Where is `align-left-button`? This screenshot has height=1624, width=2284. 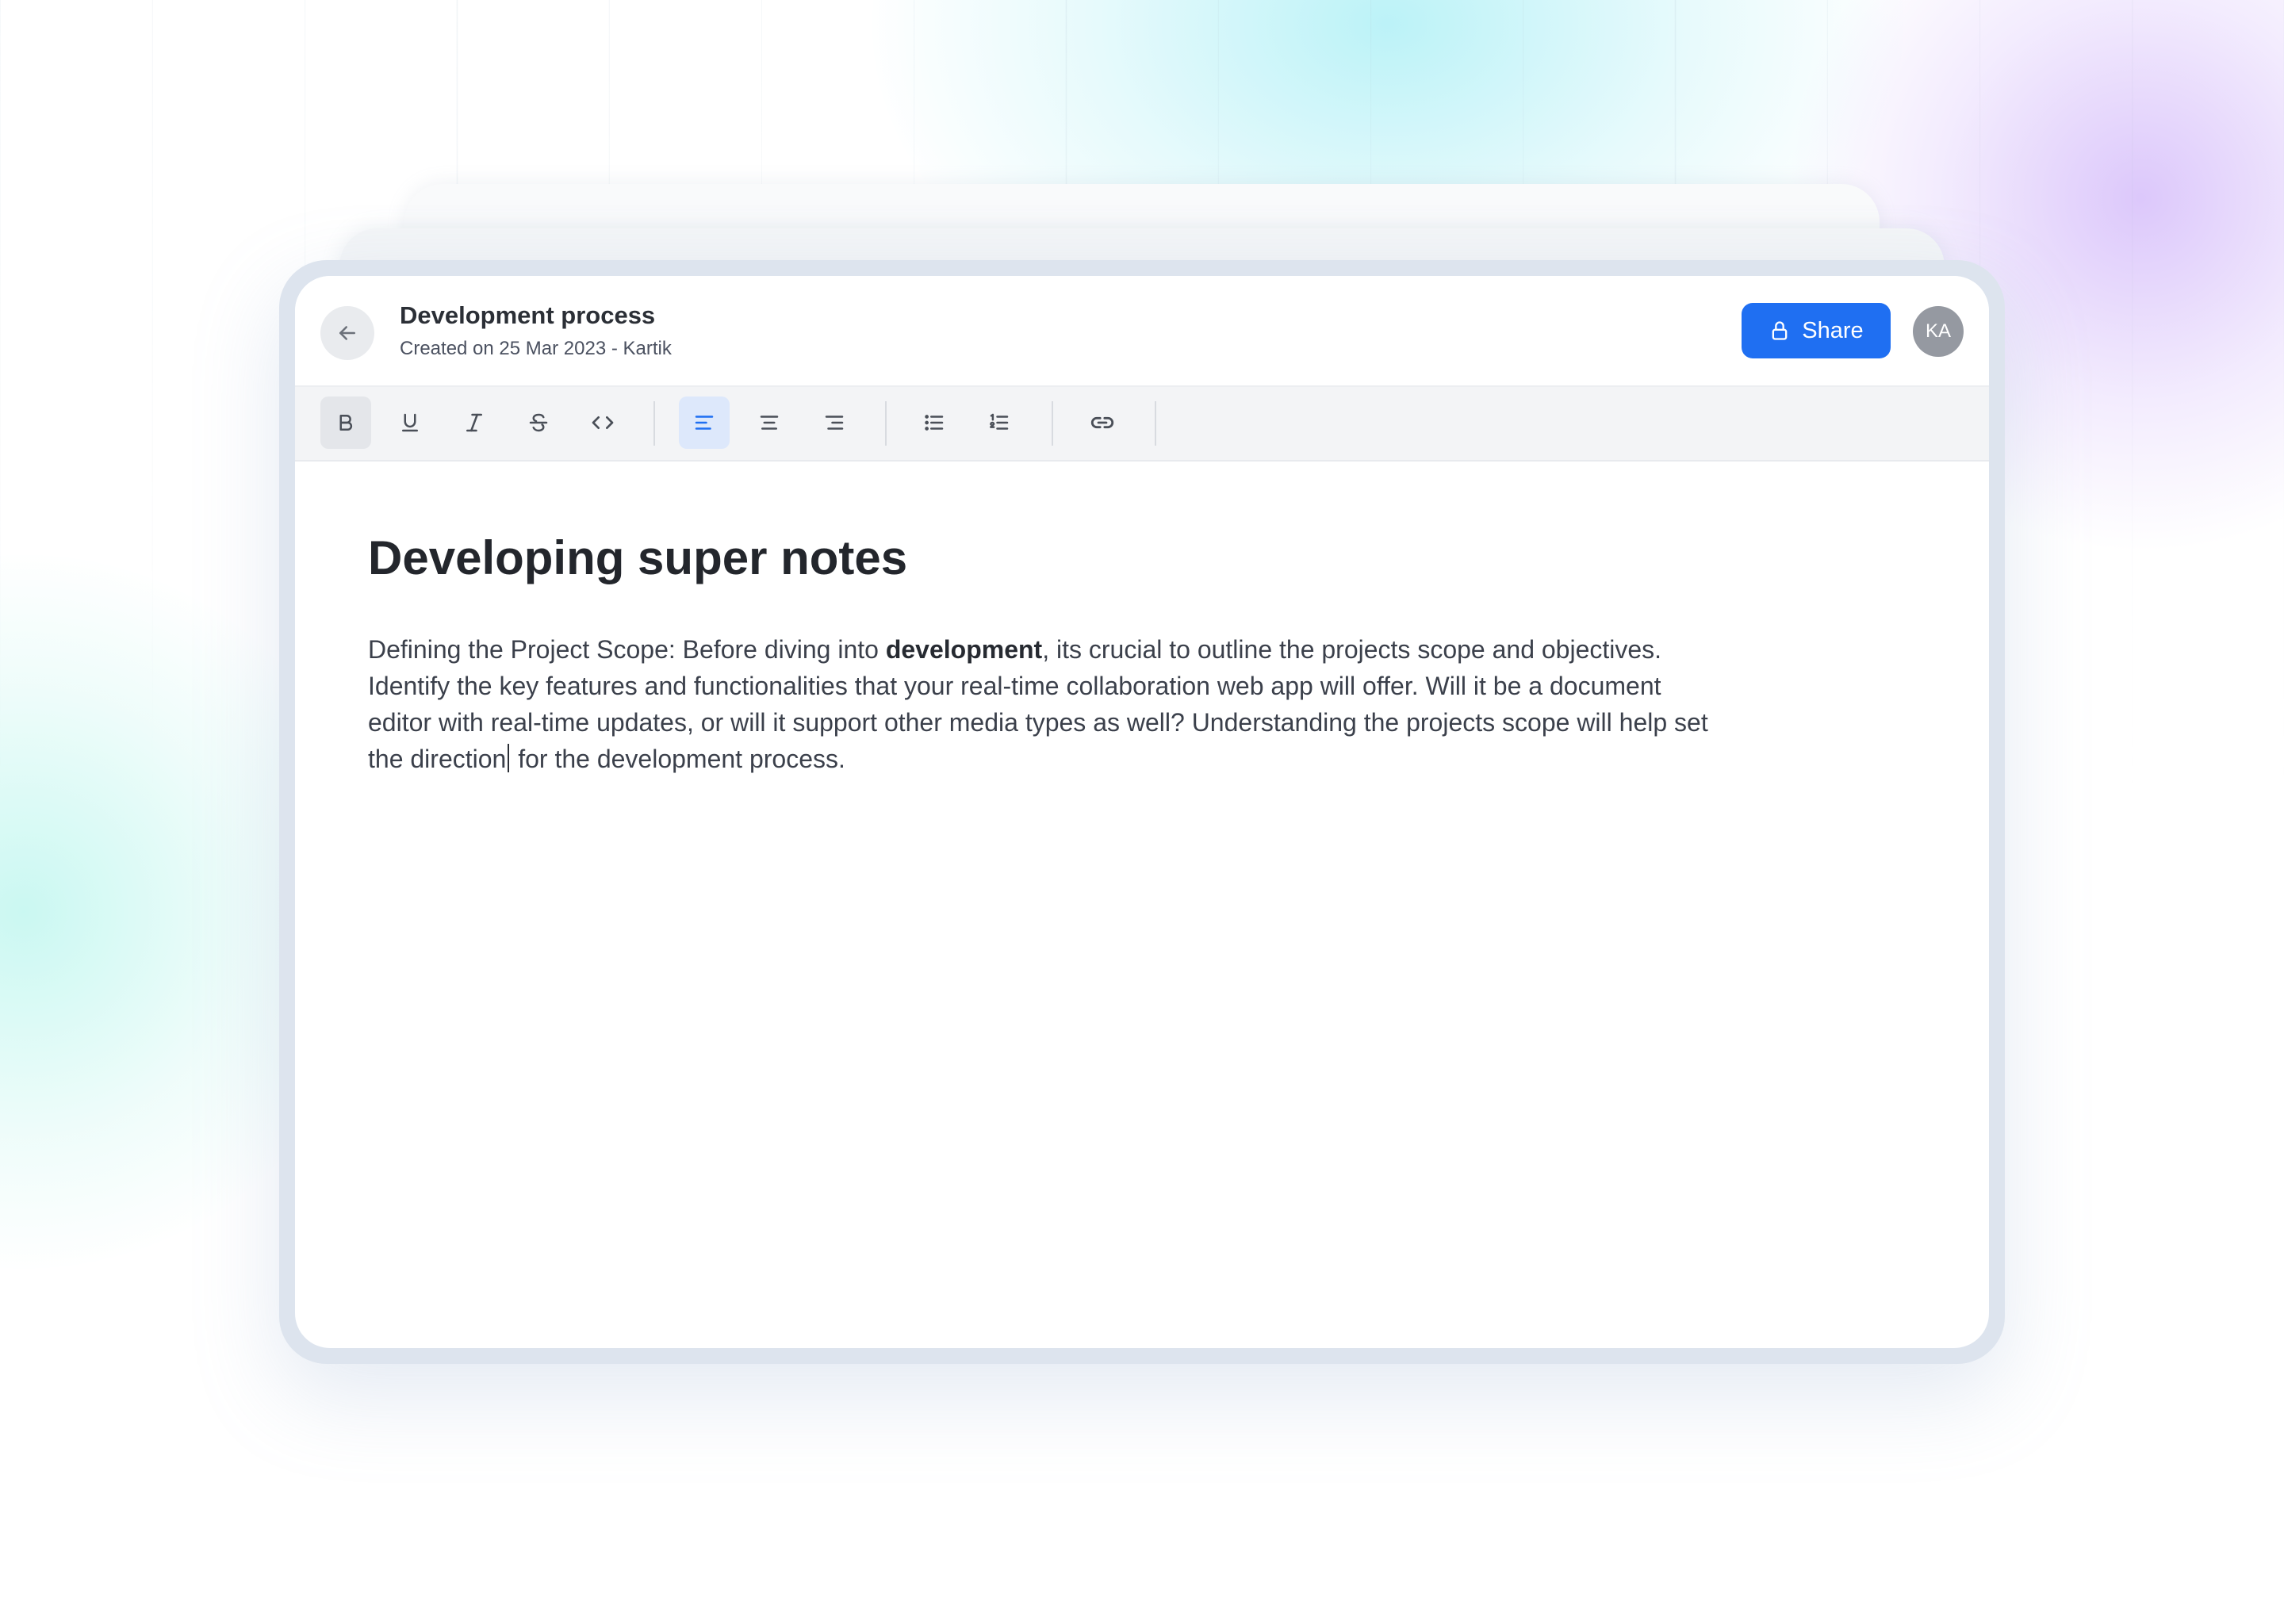 align-left-button is located at coordinates (704, 422).